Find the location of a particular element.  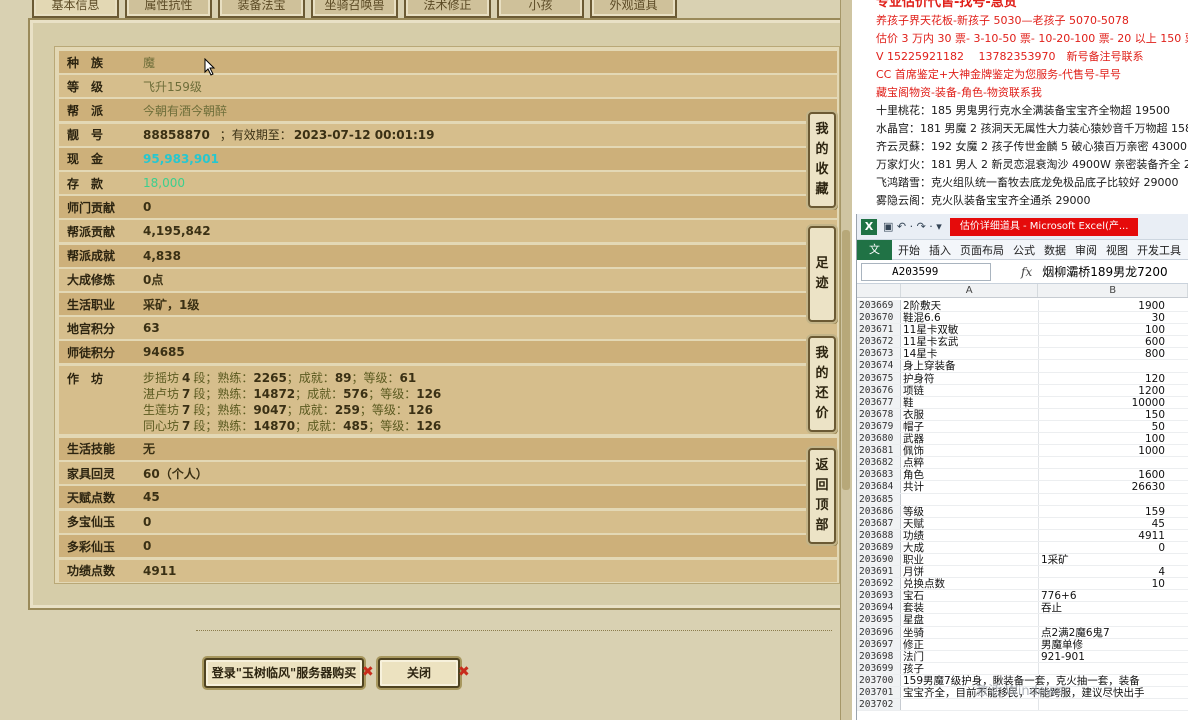

cell-a: 月饼 is located at coordinates (970, 572).